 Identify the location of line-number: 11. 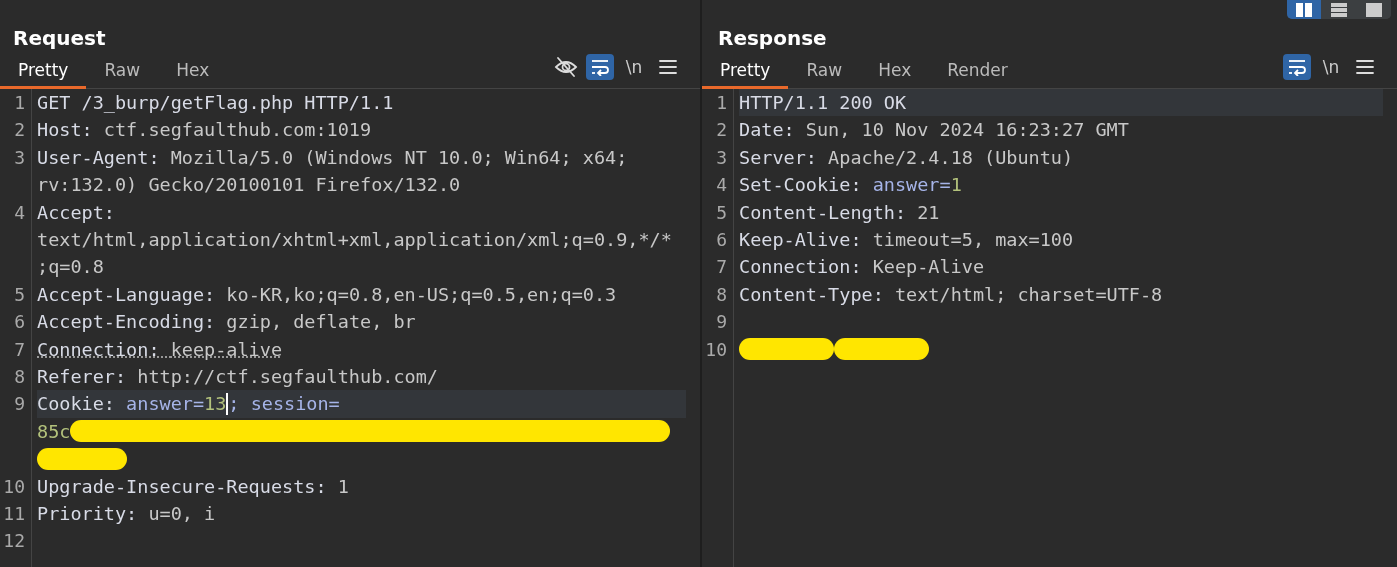
(14, 513).